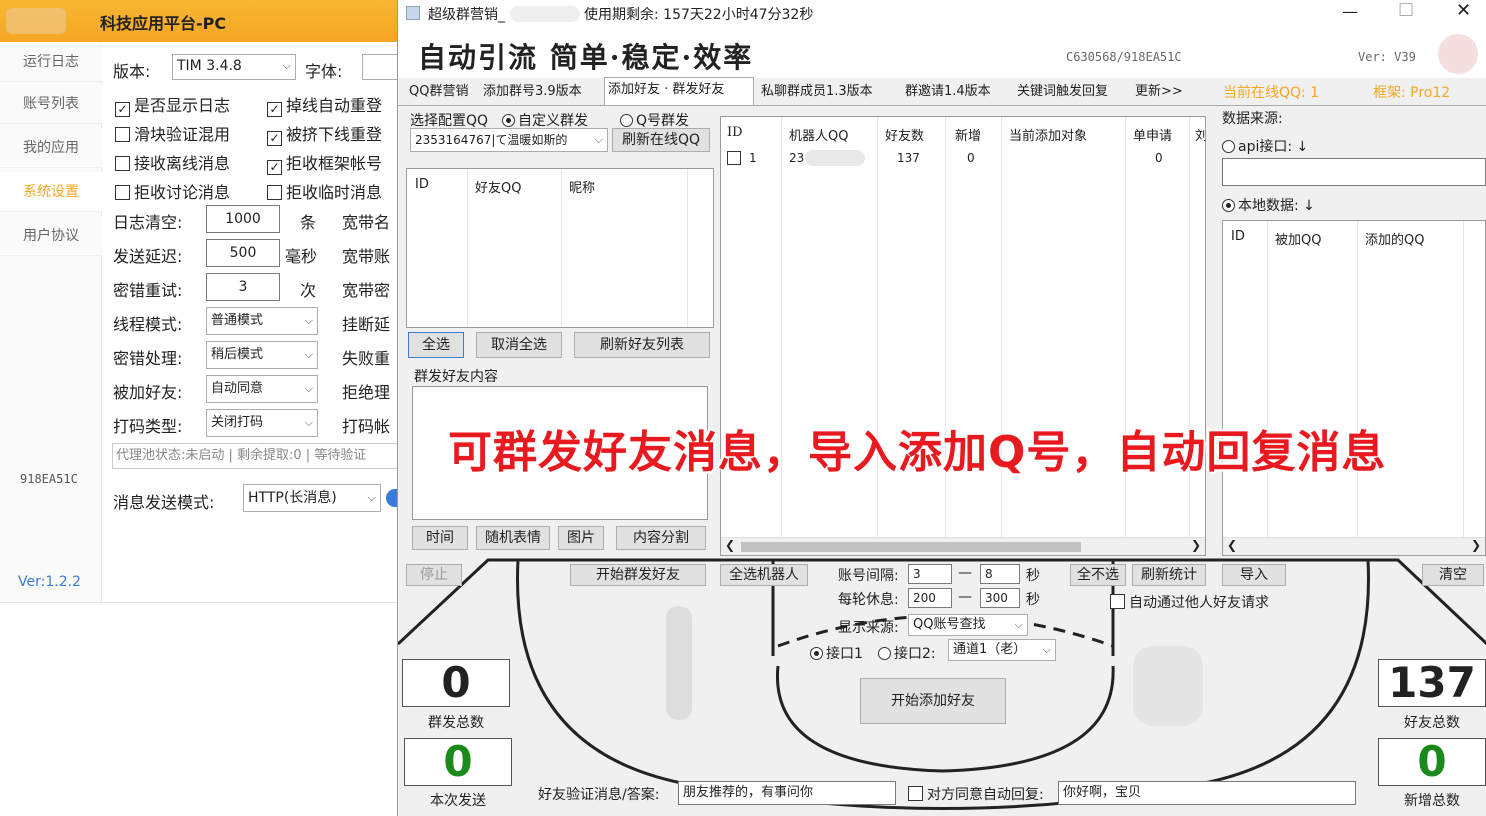 This screenshot has width=1486, height=816. I want to click on nav-account-list: 账号列表, so click(51, 104).